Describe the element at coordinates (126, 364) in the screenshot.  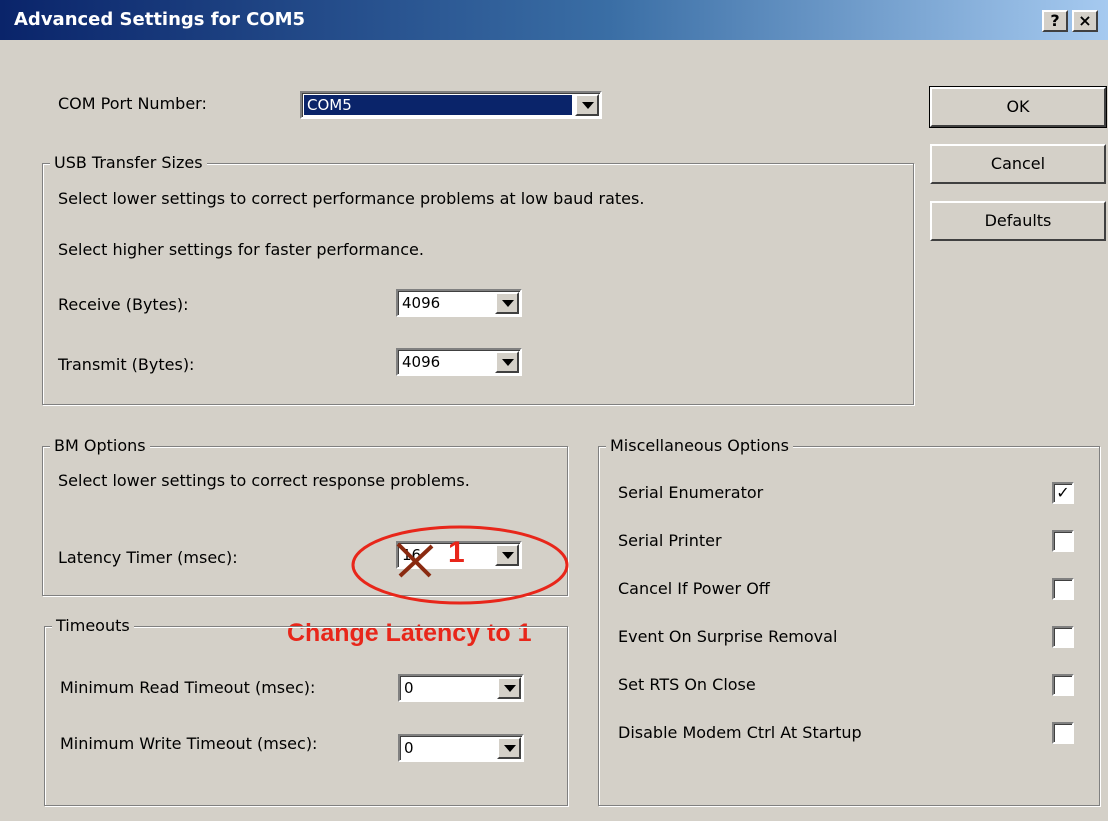
I see `transmit-label: Transmit (Bytes):` at that location.